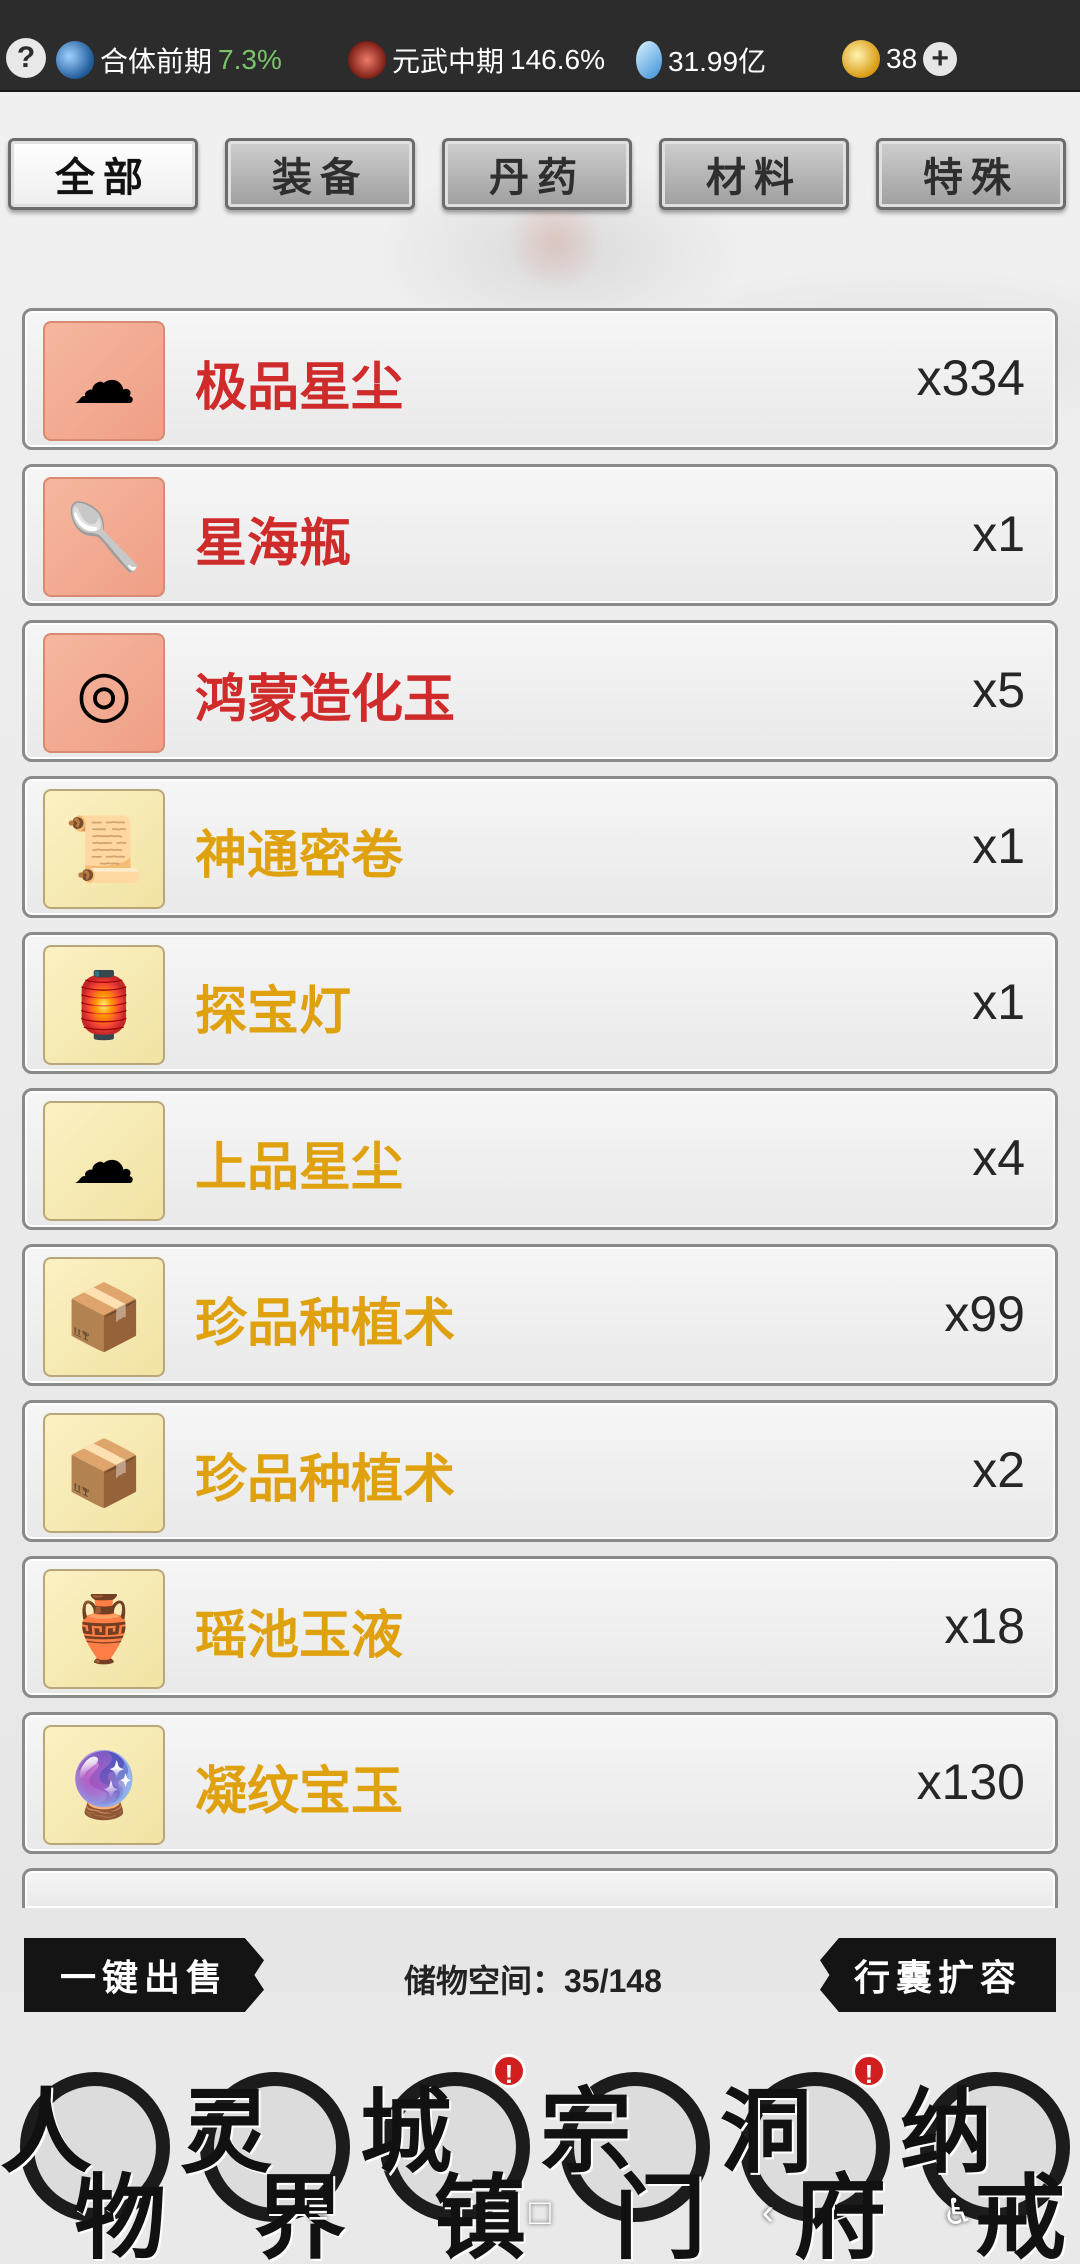 Image resolution: width=1080 pixels, height=2264 pixels. What do you see at coordinates (299, 1168) in the screenshot?
I see `item-name: 上品星尘` at bounding box center [299, 1168].